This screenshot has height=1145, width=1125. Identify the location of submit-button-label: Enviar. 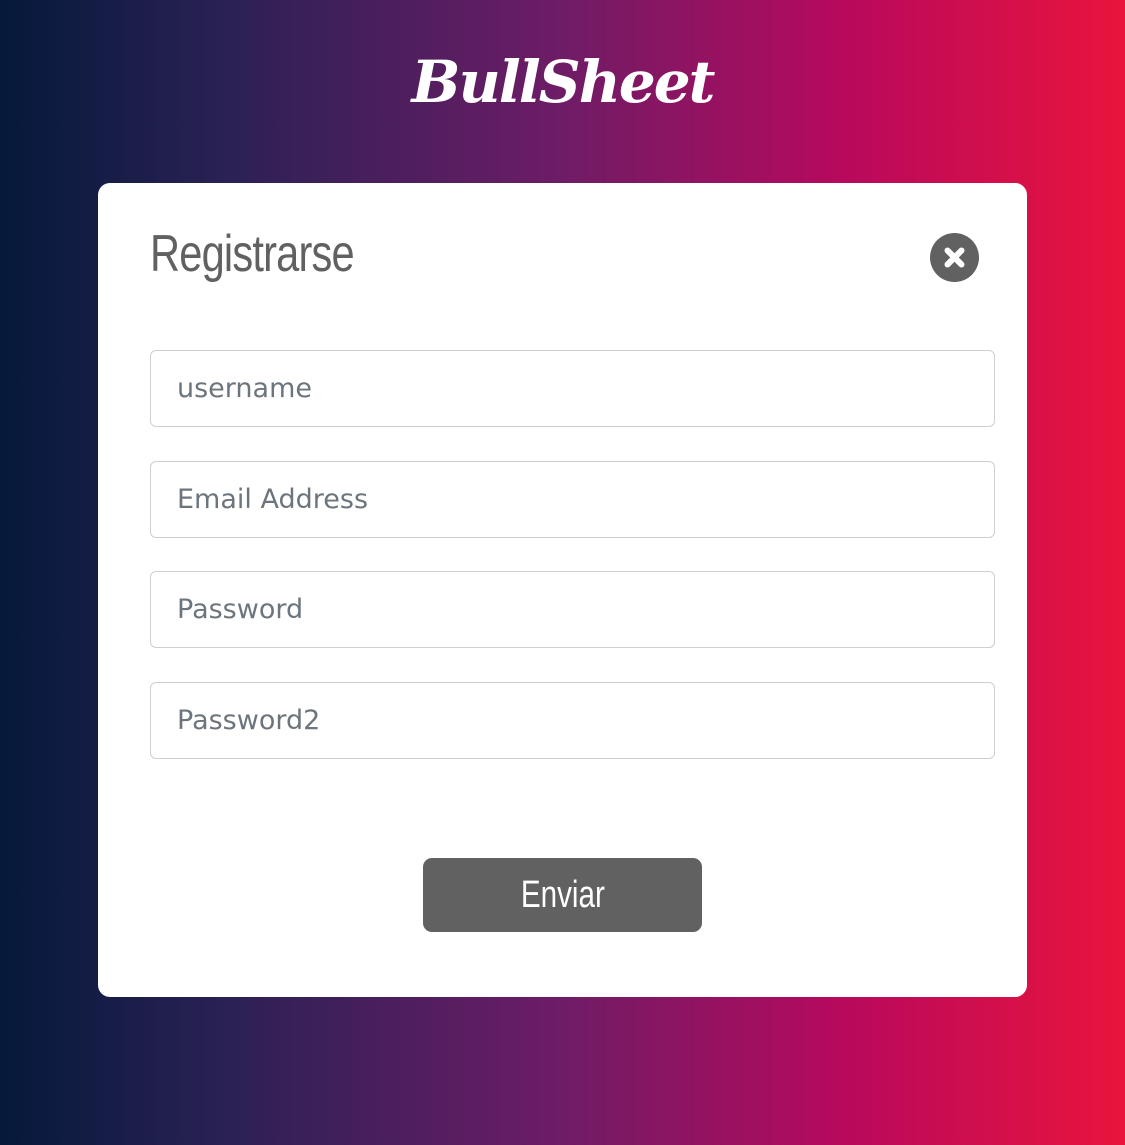
(562, 895).